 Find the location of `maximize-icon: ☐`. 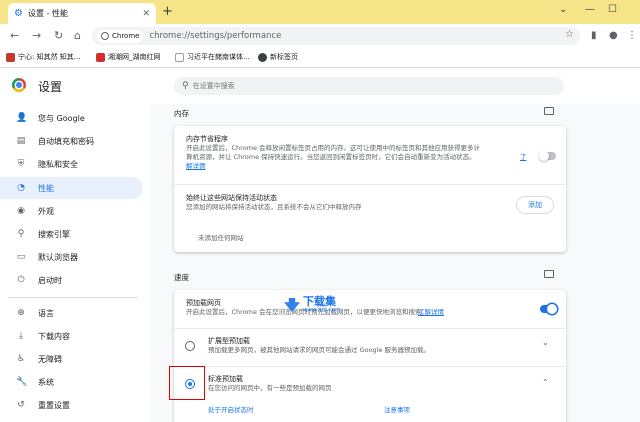

maximize-icon: ☐ is located at coordinates (612, 9).